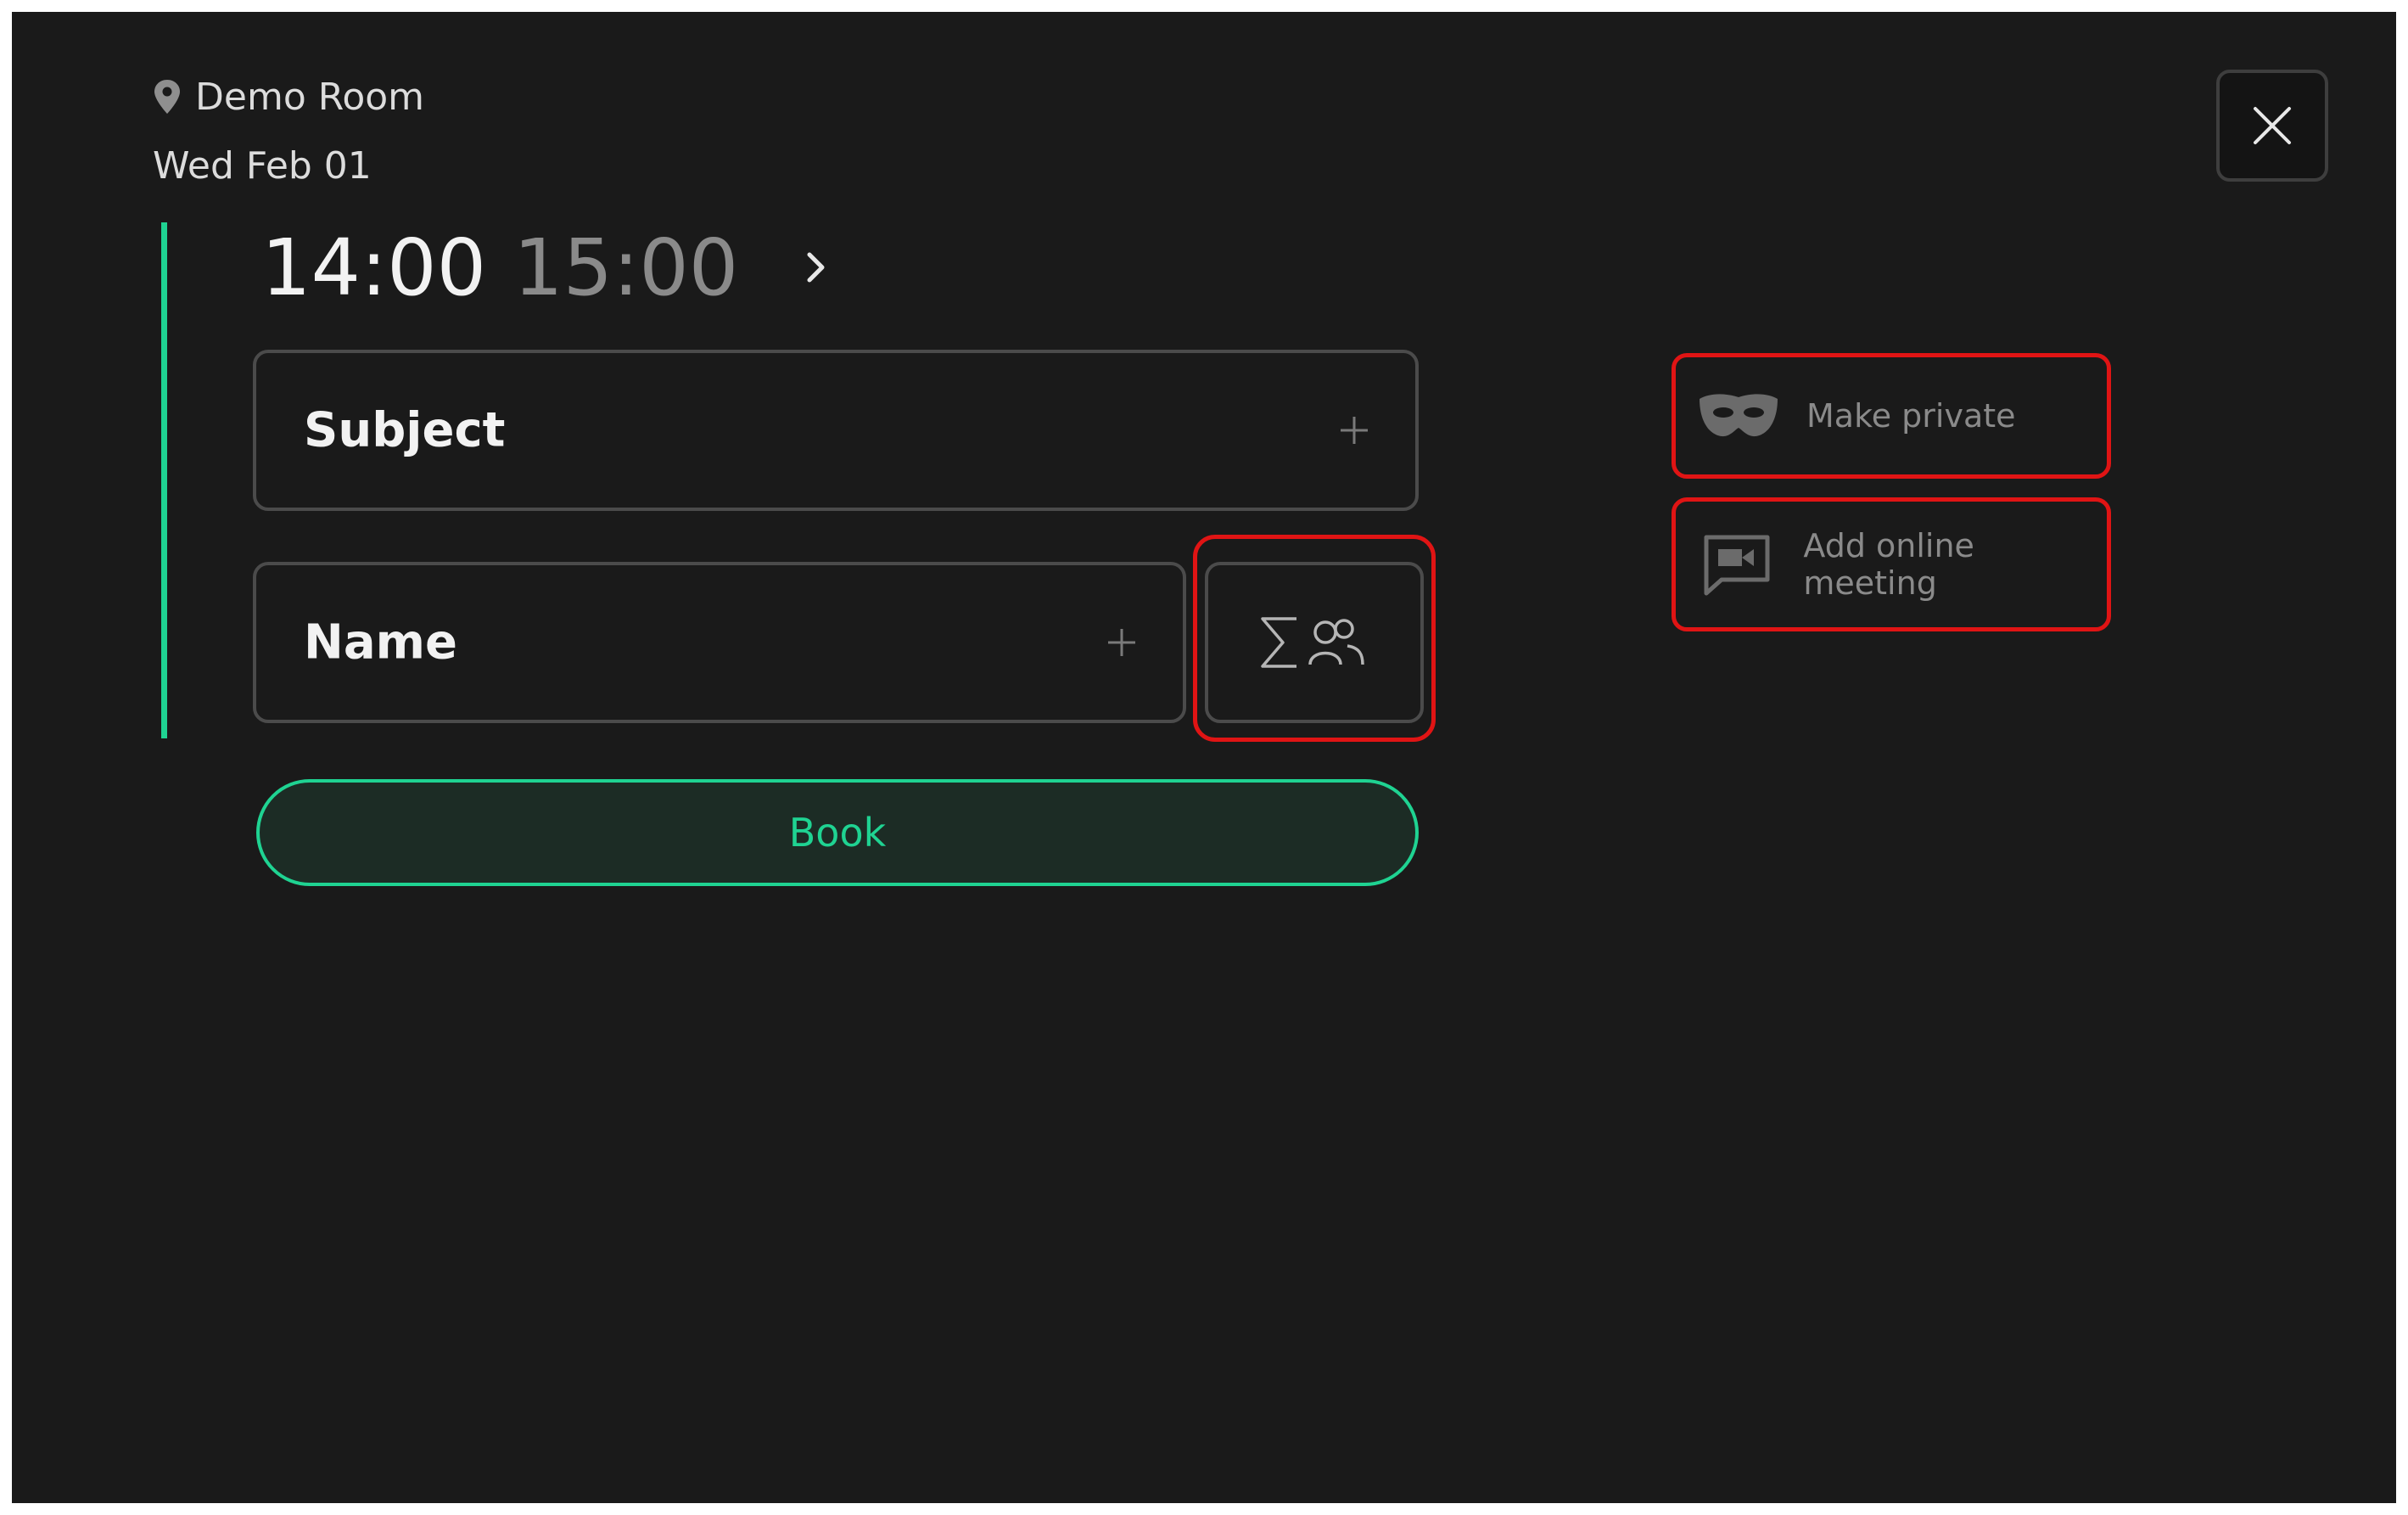 The height and width of the screenshot is (1515, 2408). I want to click on sum-attendees-icon, so click(1312, 642).